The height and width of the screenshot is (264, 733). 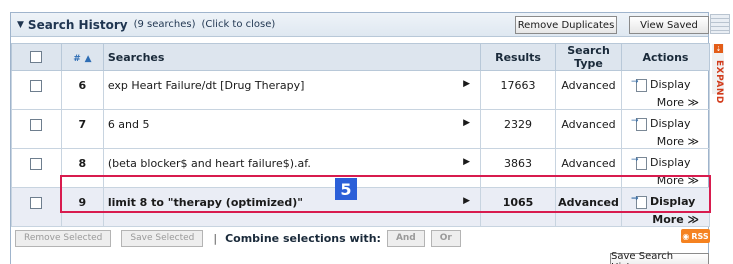 What do you see at coordinates (292, 57) in the screenshot?
I see `column-searches: Searches` at bounding box center [292, 57].